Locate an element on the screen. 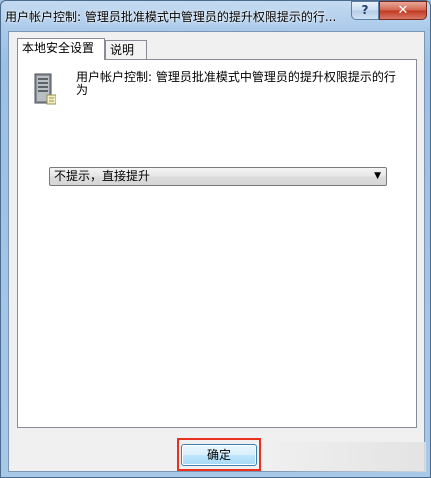 This screenshot has width=431, height=478. close-icon: ✕ is located at coordinates (403, 10).